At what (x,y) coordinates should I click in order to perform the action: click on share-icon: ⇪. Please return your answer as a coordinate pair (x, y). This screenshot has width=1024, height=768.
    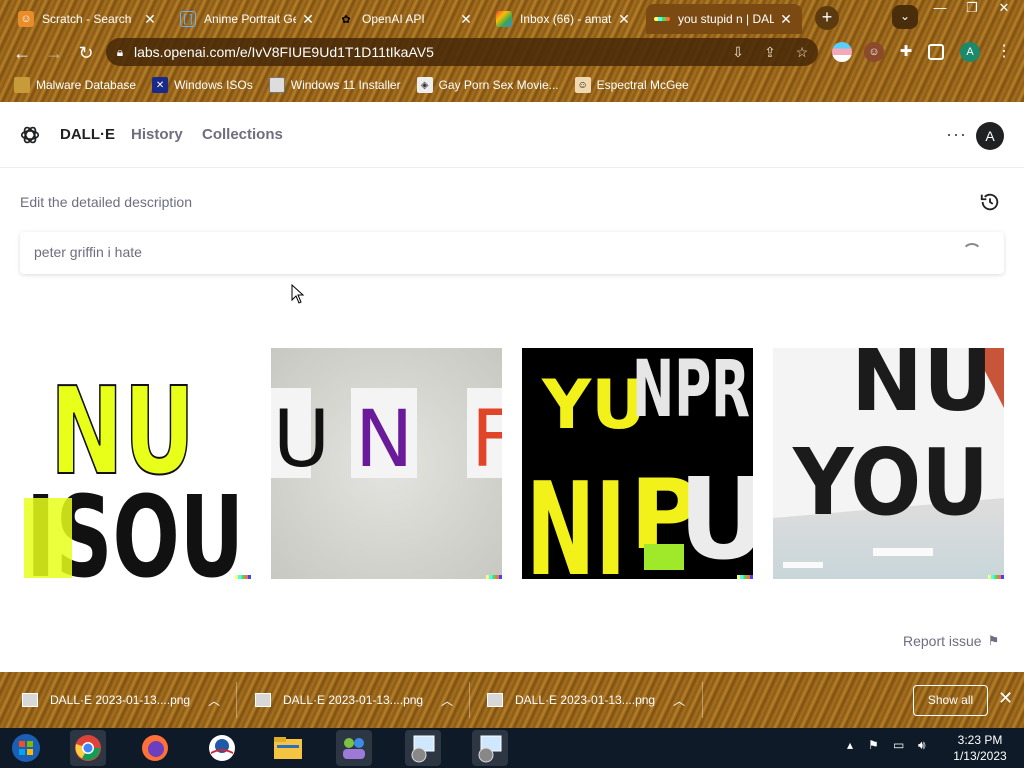
    Looking at the image, I should click on (770, 52).